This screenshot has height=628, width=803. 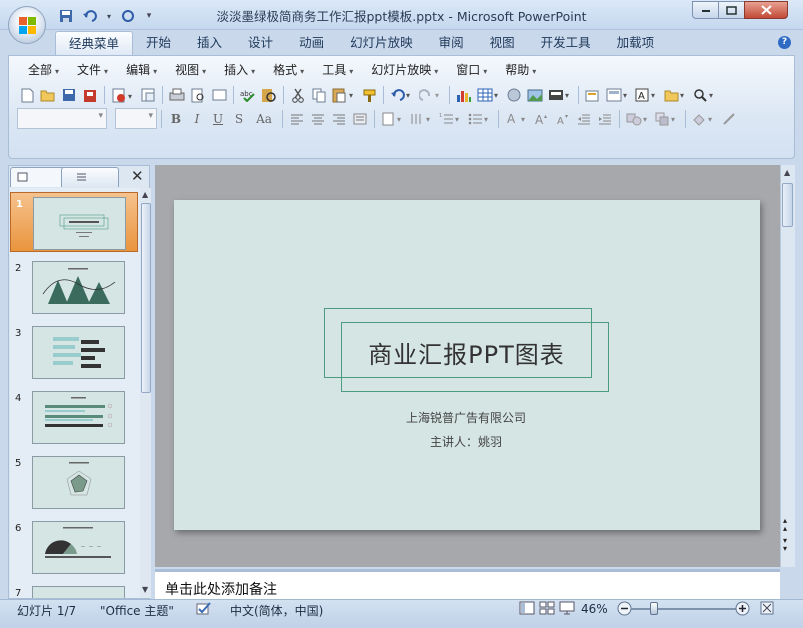 What do you see at coordinates (360, 119) in the screenshot?
I see `justify-icon` at bounding box center [360, 119].